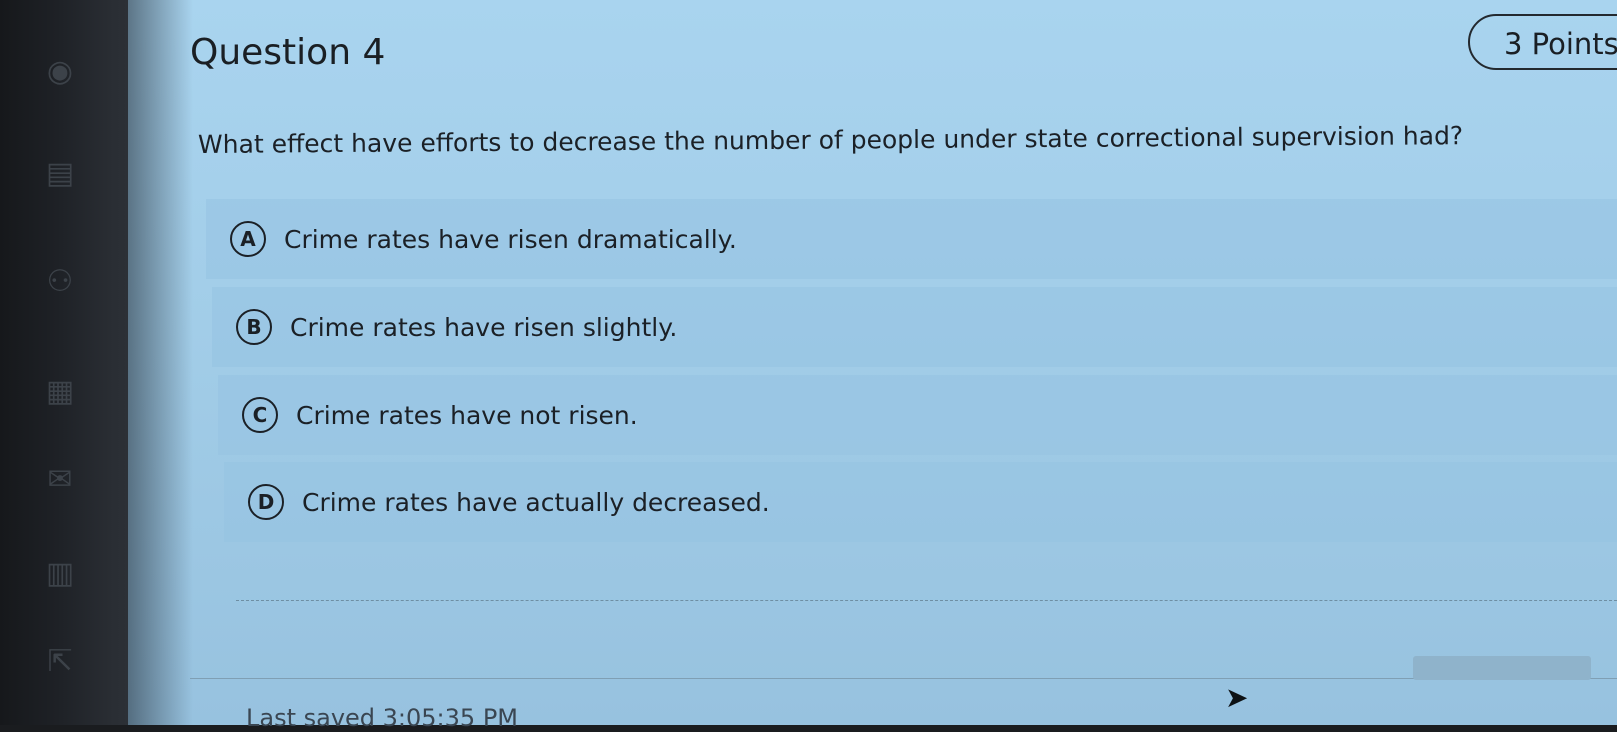 The image size is (1617, 732). What do you see at coordinates (467, 415) in the screenshot?
I see `option-text-c: Crime rates have not risen.` at bounding box center [467, 415].